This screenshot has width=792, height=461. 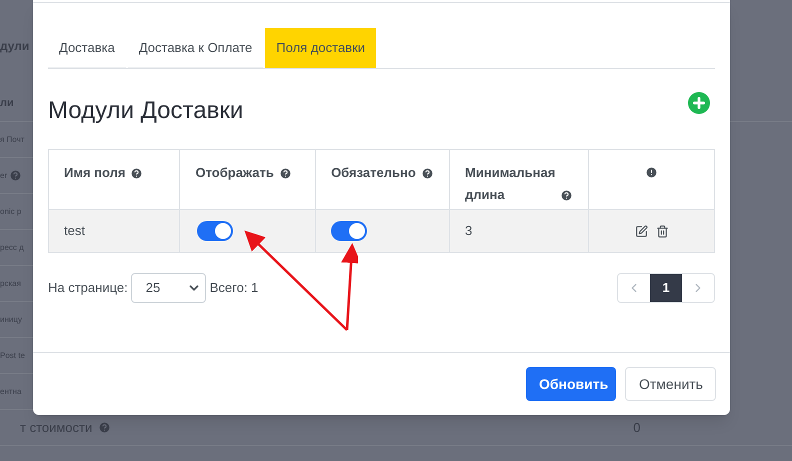 I want to click on table-cell: test, so click(x=114, y=231).